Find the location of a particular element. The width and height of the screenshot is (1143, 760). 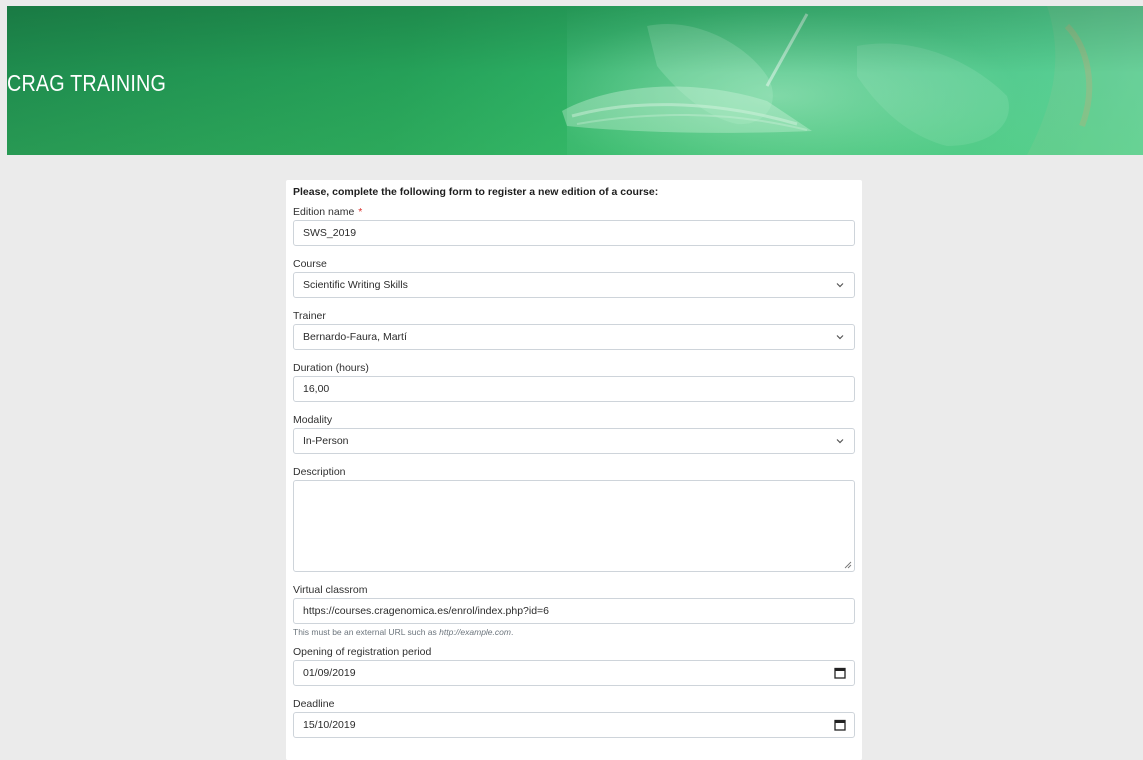

trainer-value: Bernardo-Faura, Martí is located at coordinates (355, 337).